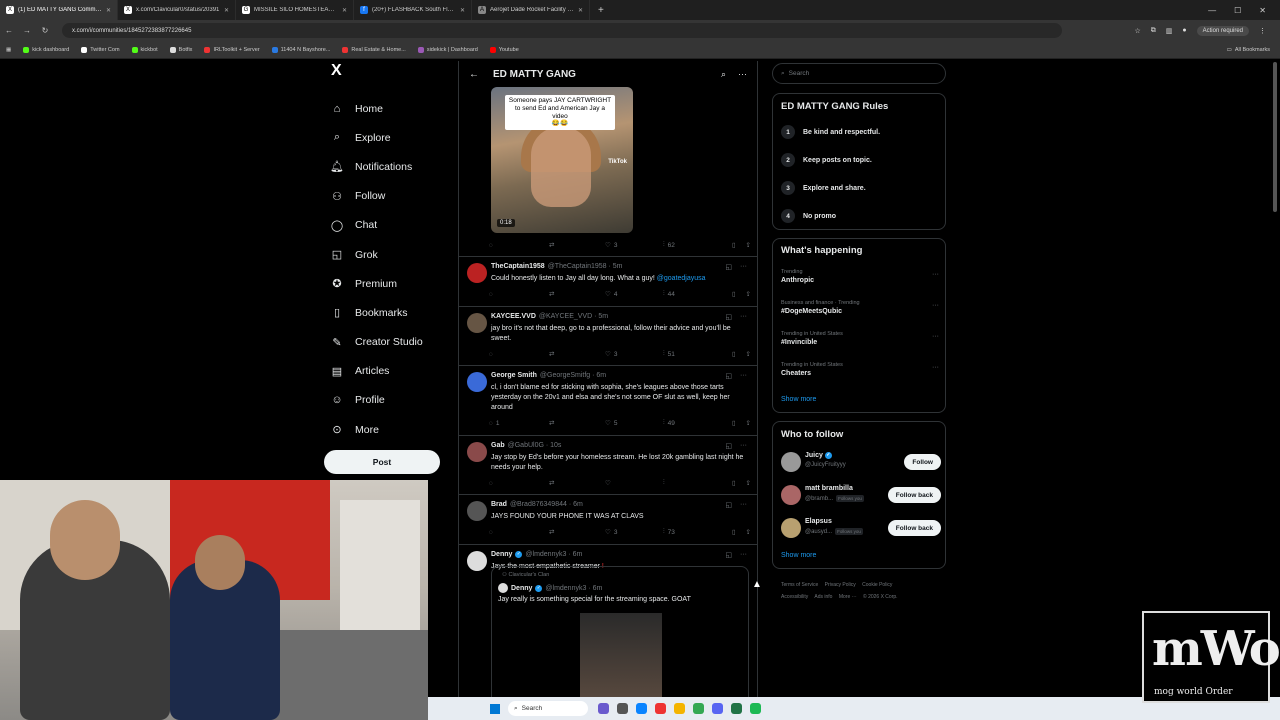 The width and height of the screenshot is (1280, 720). Describe the element at coordinates (388, 283) in the screenshot. I see `nav-item-premium: ✪ Premium` at that location.